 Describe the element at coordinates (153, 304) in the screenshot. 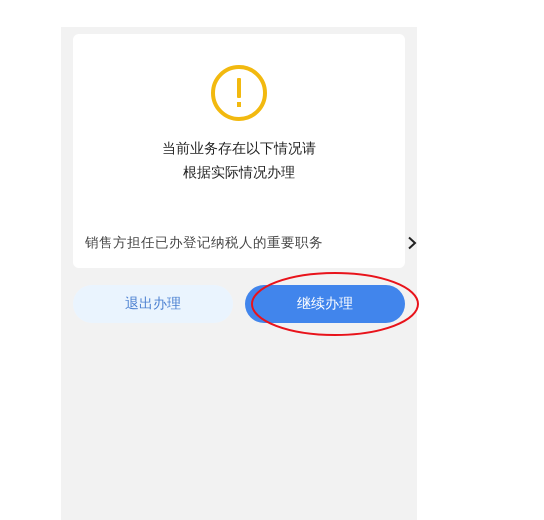

I see `exit-button: 退出办理` at that location.